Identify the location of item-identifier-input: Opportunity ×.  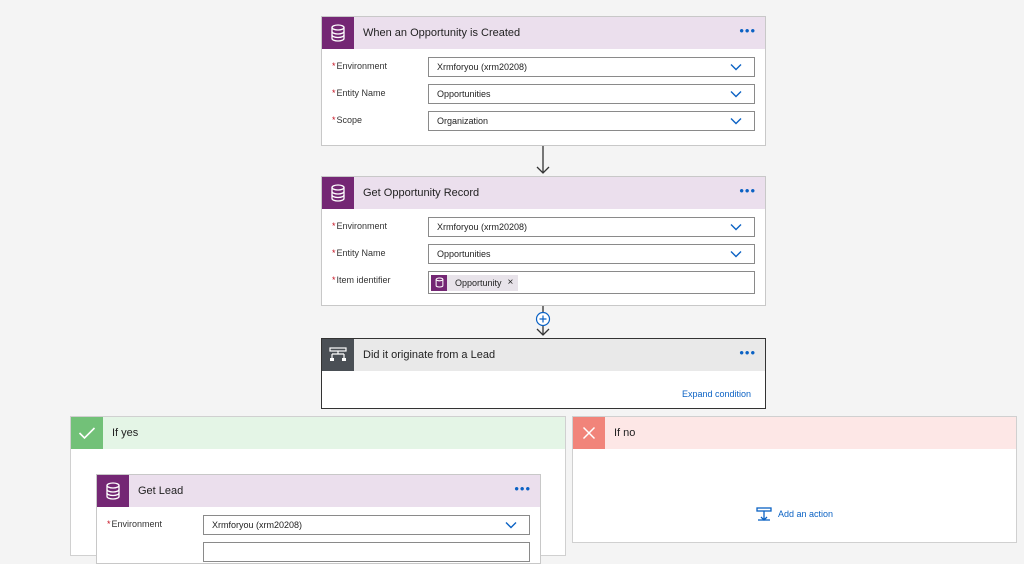
(591, 282).